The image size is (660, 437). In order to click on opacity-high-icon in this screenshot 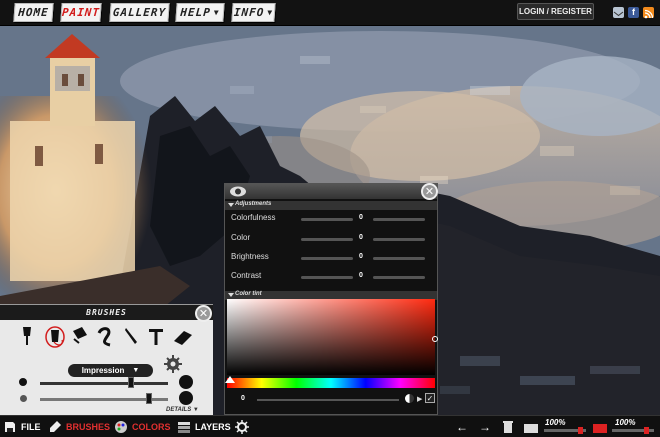, I will do `click(186, 398)`.